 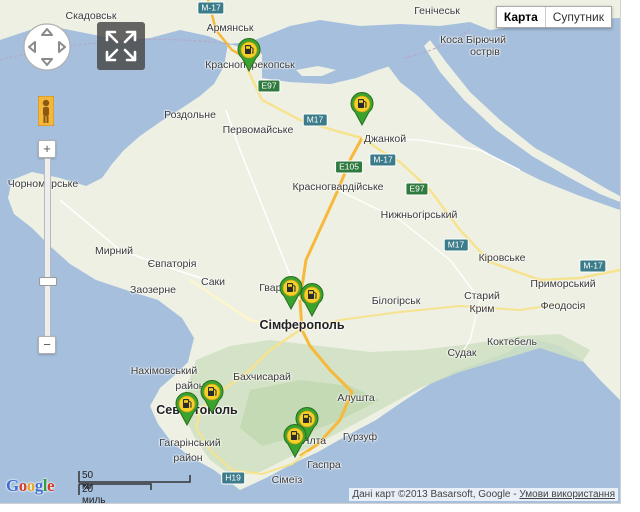 What do you see at coordinates (349, 167) in the screenshot?
I see `road-shield: E105` at bounding box center [349, 167].